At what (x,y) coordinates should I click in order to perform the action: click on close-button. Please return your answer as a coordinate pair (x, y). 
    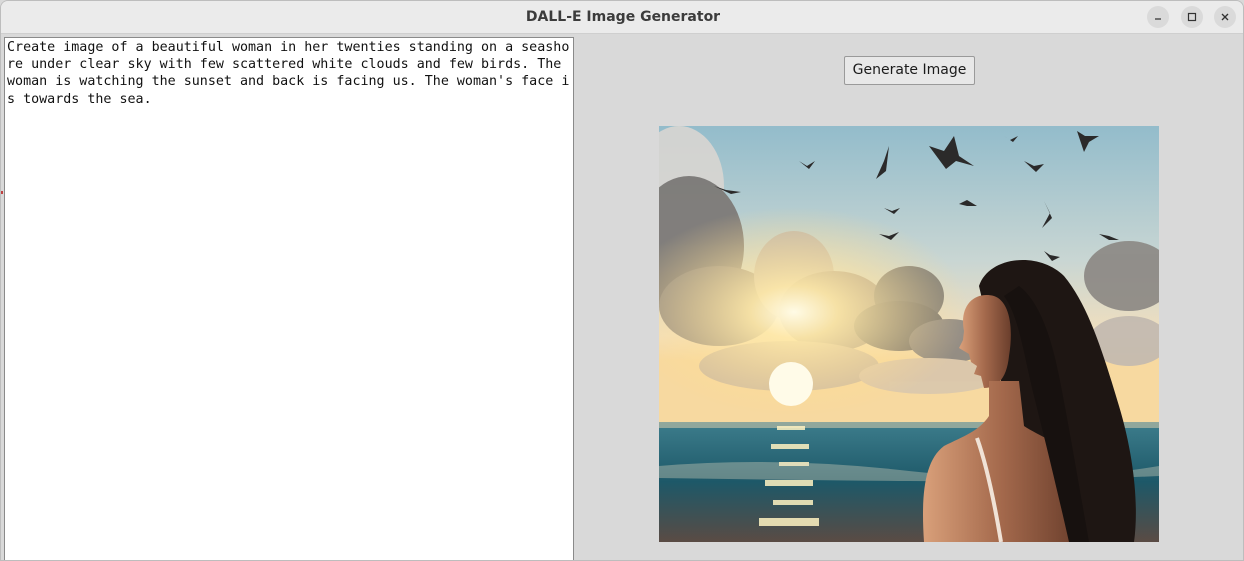
    Looking at the image, I should click on (1225, 17).